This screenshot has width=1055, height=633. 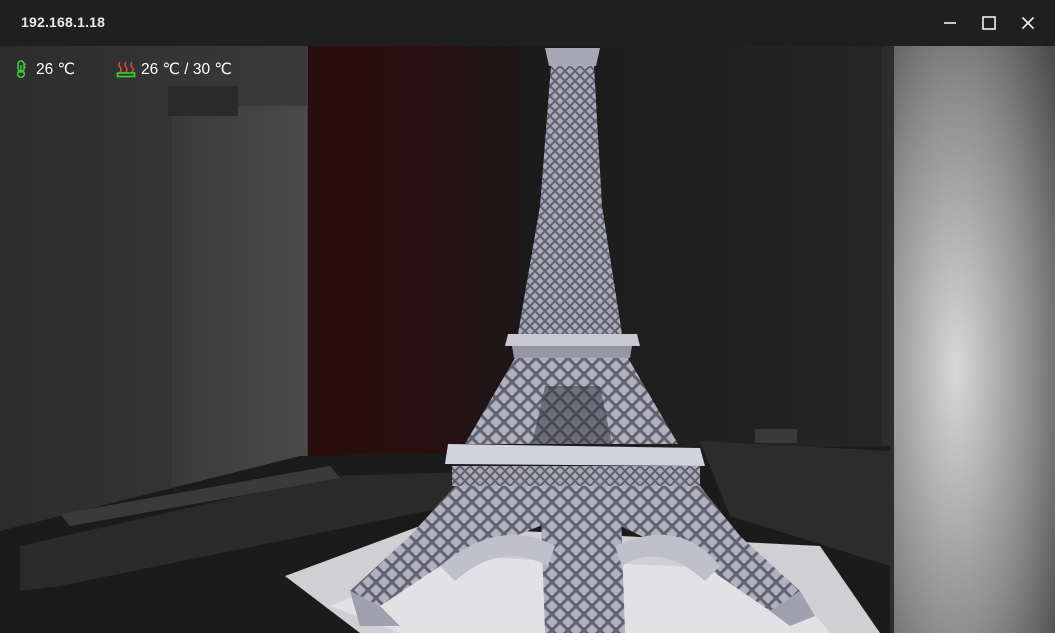 What do you see at coordinates (63, 22) in the screenshot?
I see `window-title: 192.168.1.18` at bounding box center [63, 22].